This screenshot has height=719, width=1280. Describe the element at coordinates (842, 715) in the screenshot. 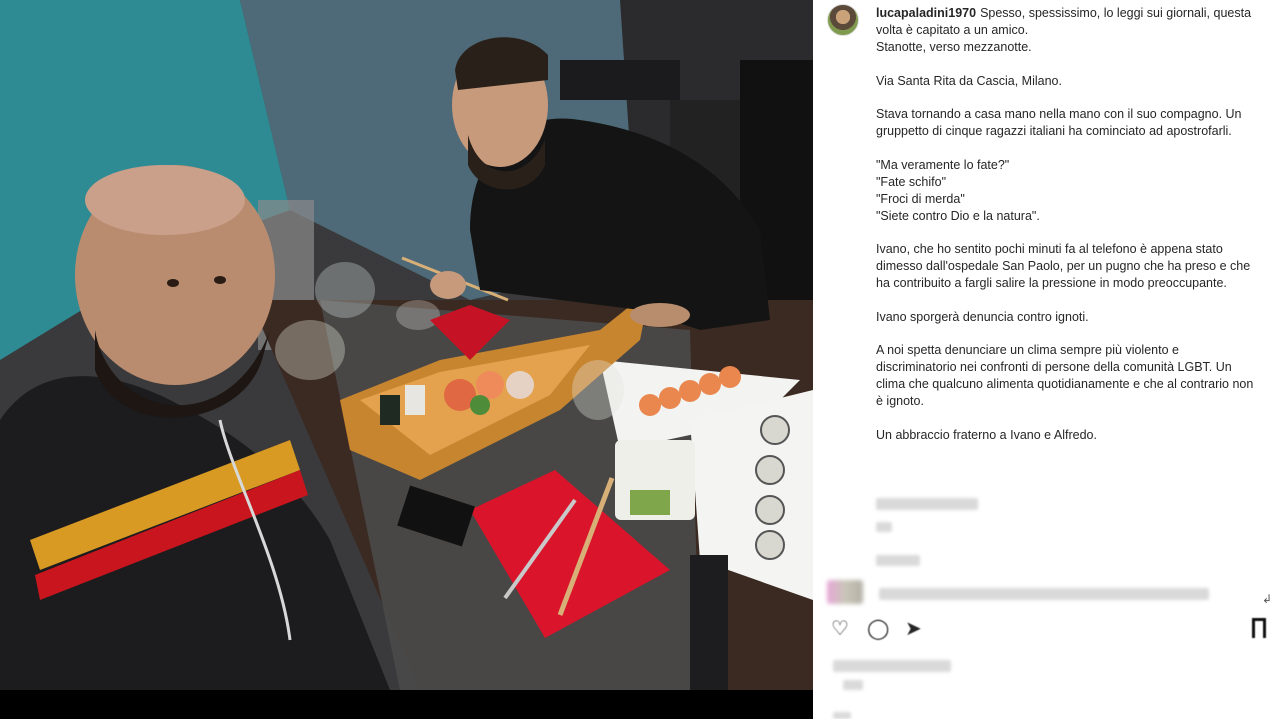

I see `blurred-footer` at that location.